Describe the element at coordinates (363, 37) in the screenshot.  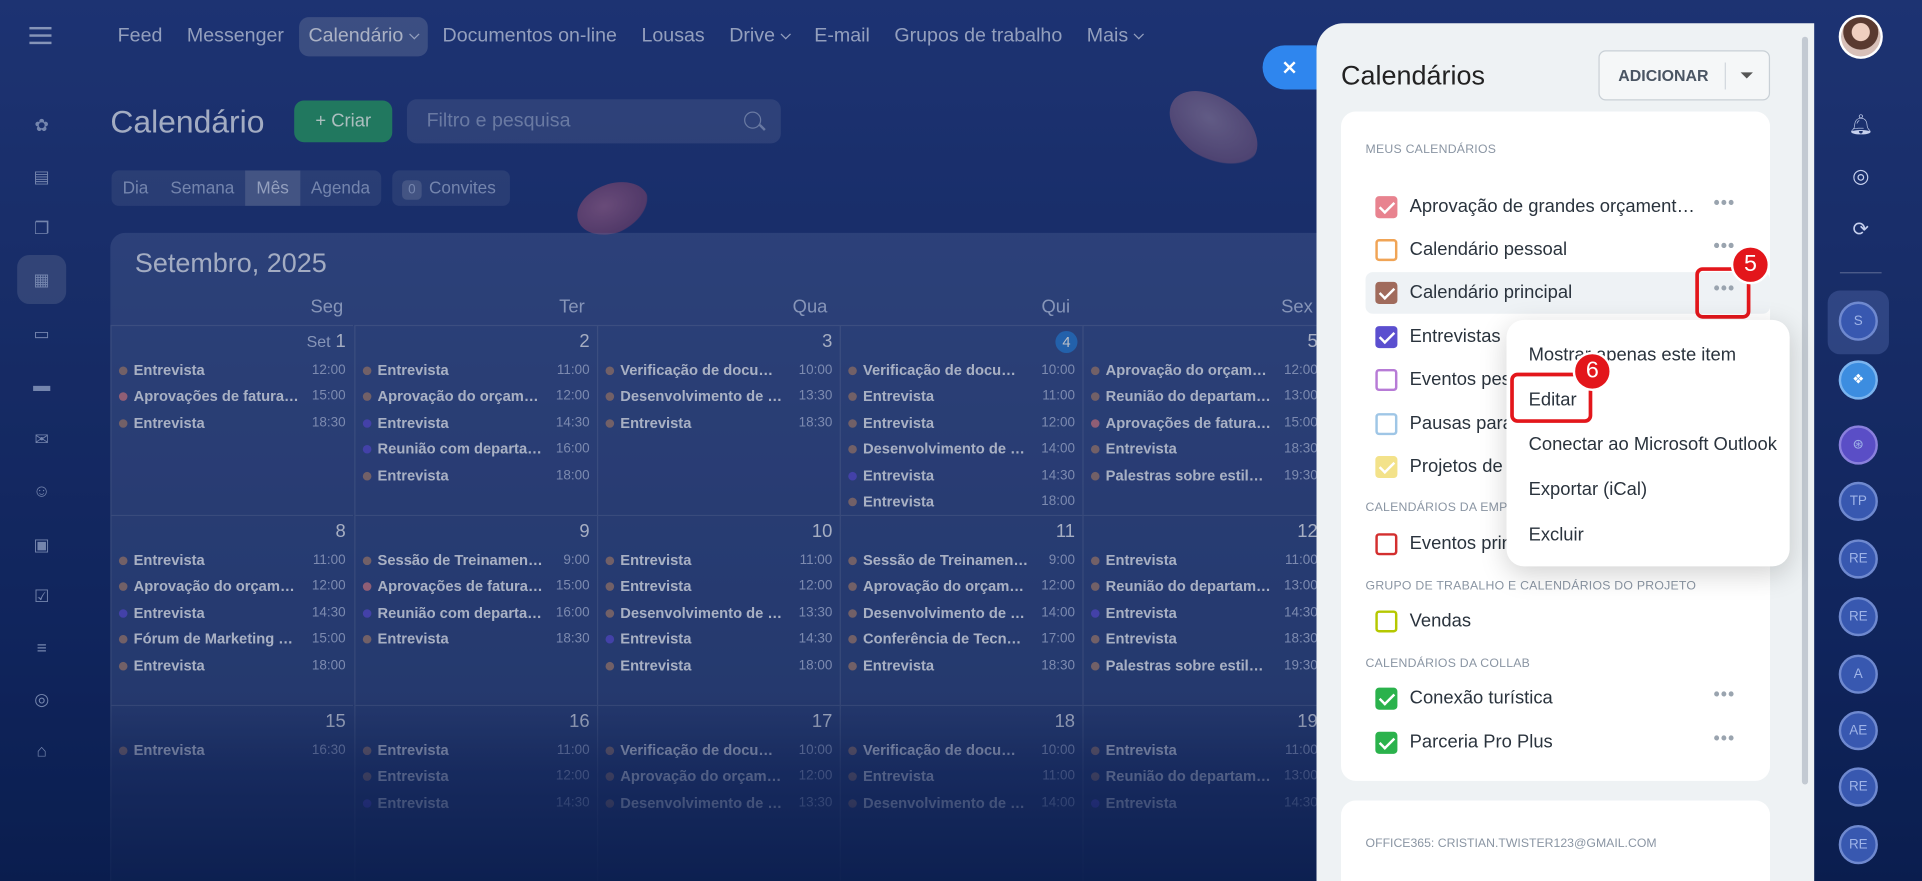
I see `nav-item-2: Calendário` at that location.